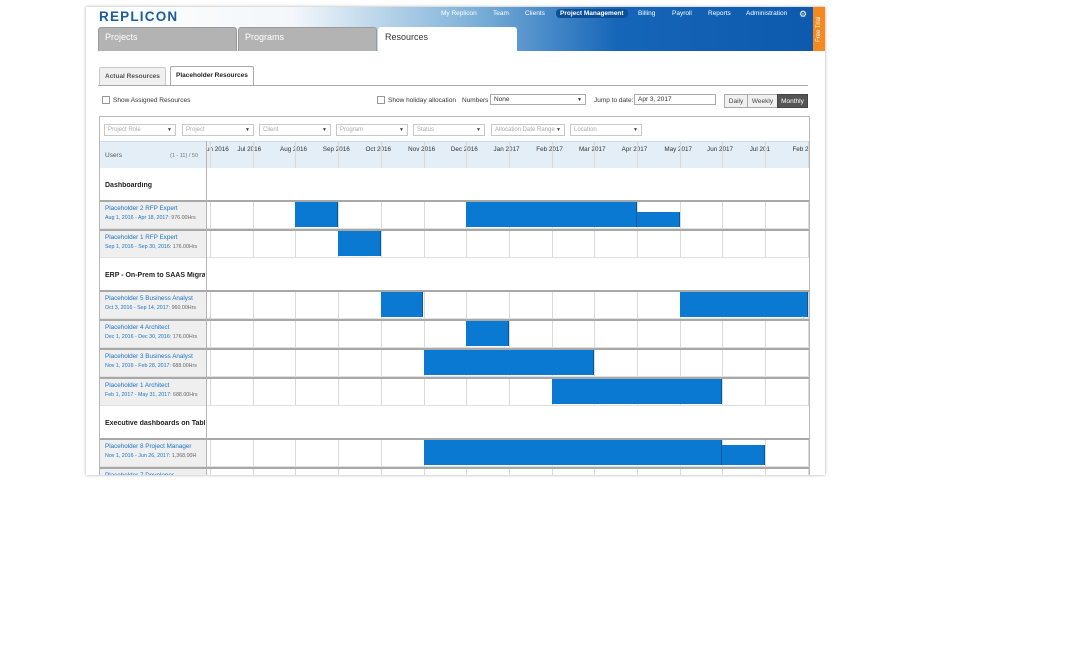  What do you see at coordinates (352, 130) in the screenshot?
I see `filter-label: Program` at bounding box center [352, 130].